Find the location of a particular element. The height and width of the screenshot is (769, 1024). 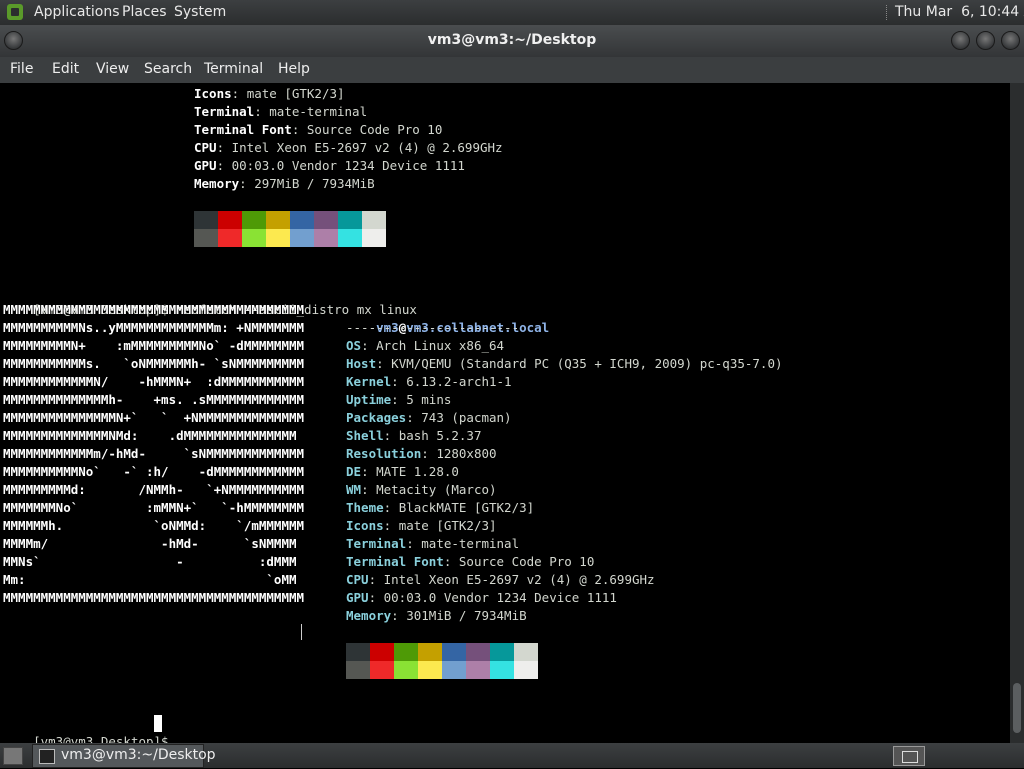

menu-view: View is located at coordinates (112, 69).